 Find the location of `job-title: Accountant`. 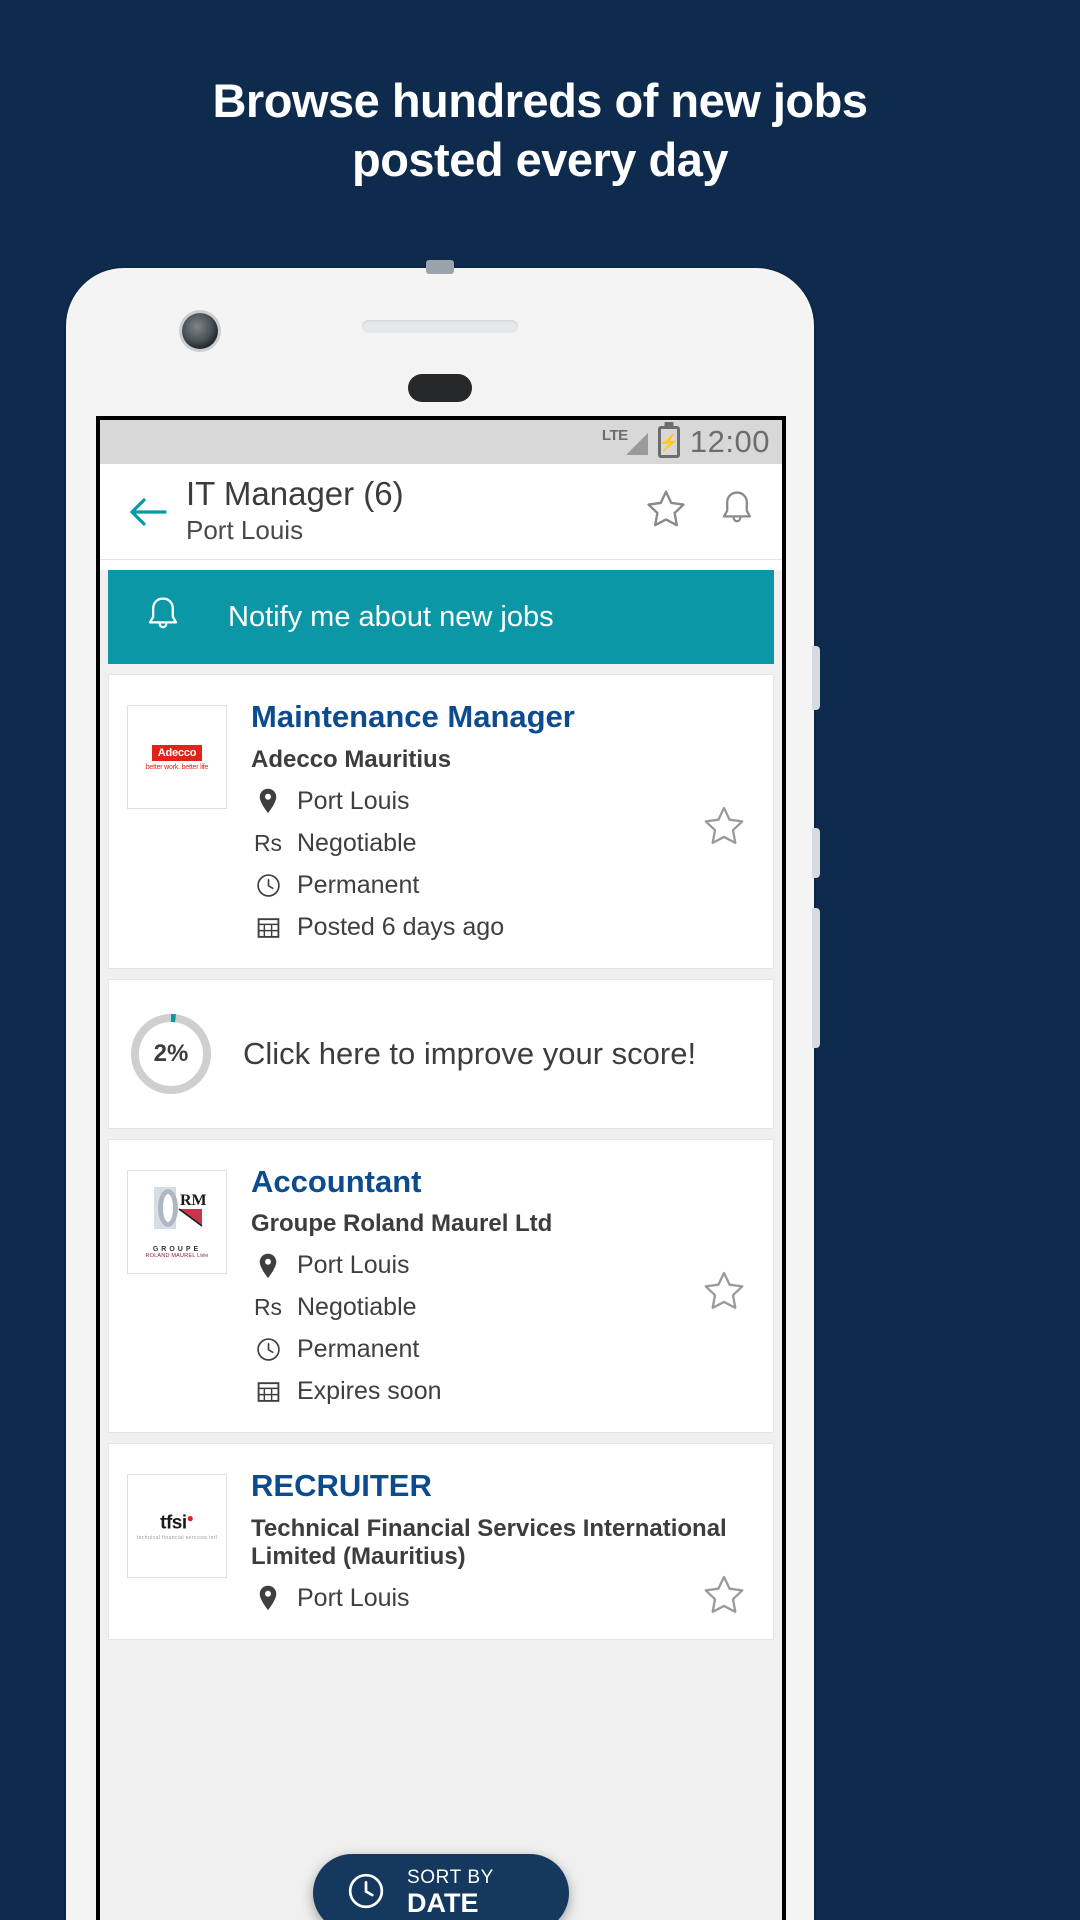

job-title: Accountant is located at coordinates (499, 1182).